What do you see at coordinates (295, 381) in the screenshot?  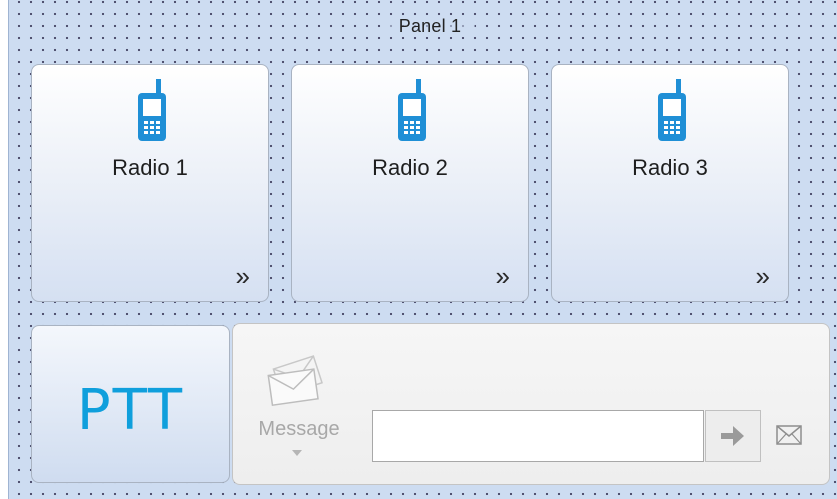 I see `envelopes-icon` at bounding box center [295, 381].